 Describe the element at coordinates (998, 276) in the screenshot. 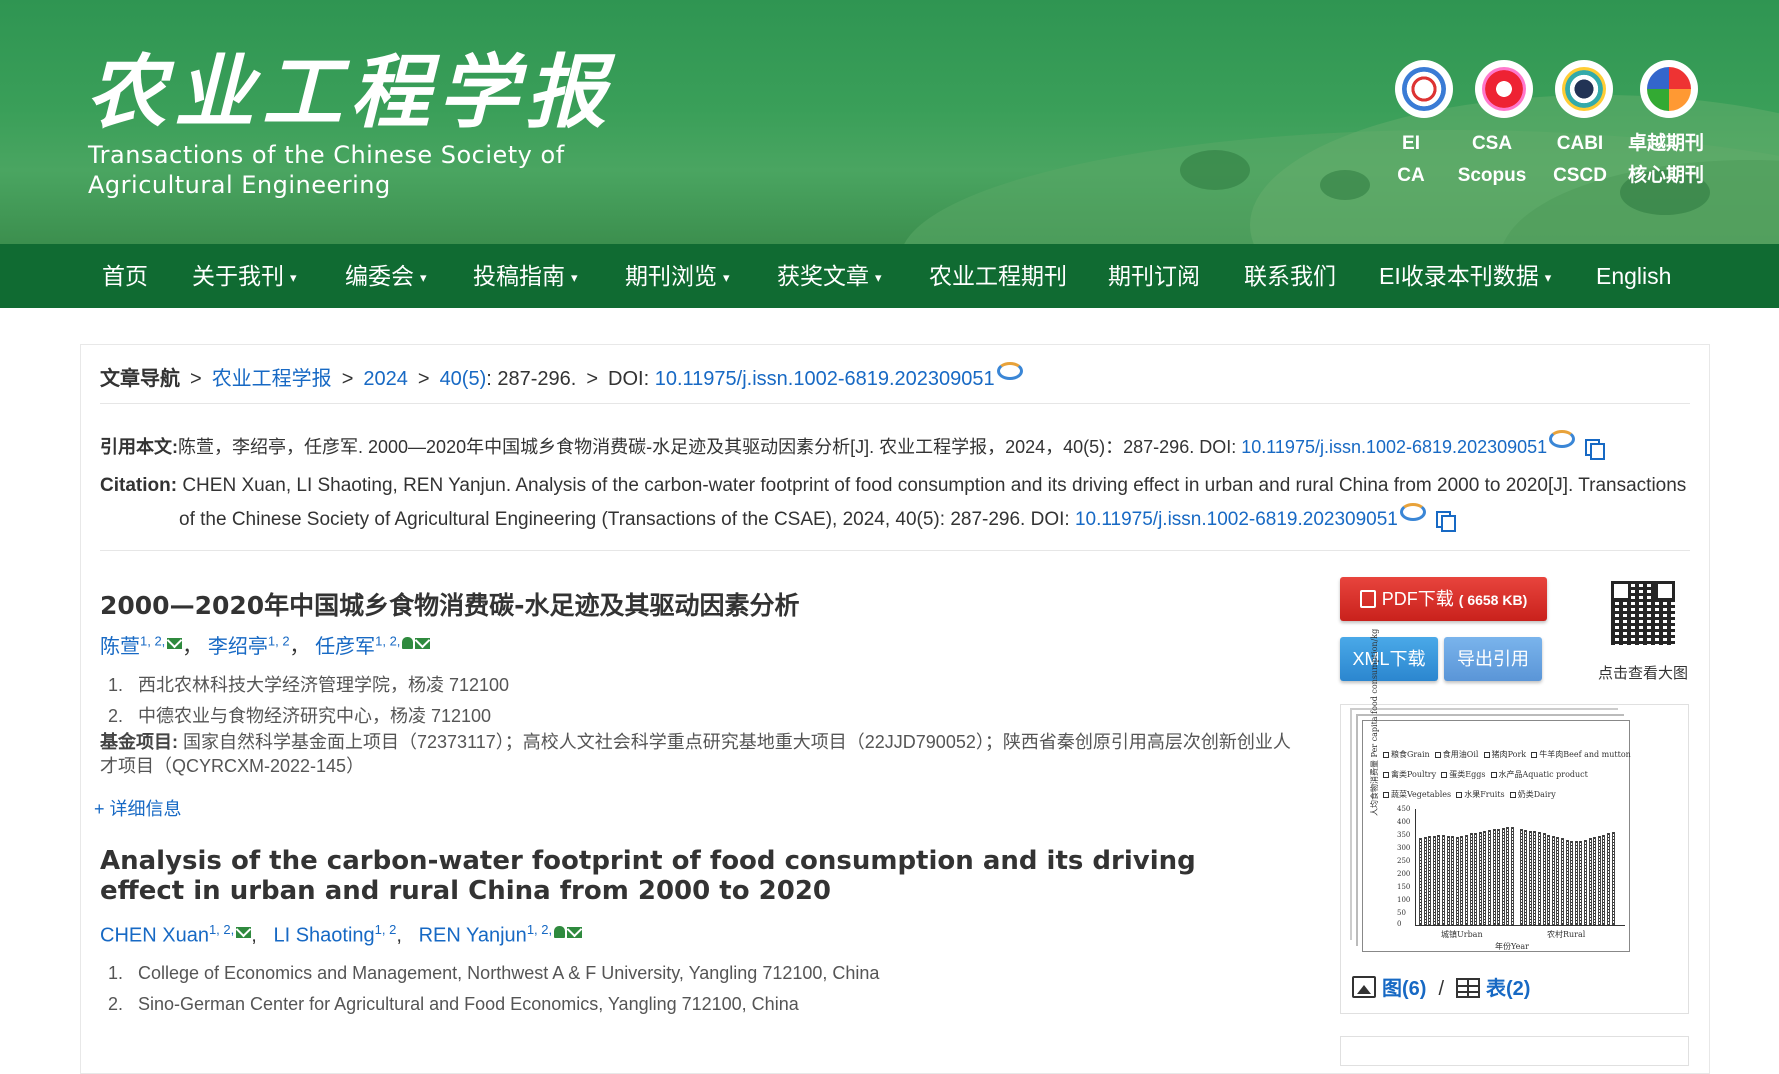

I see `nav-item-ag-journals: 农业工程期刊` at that location.